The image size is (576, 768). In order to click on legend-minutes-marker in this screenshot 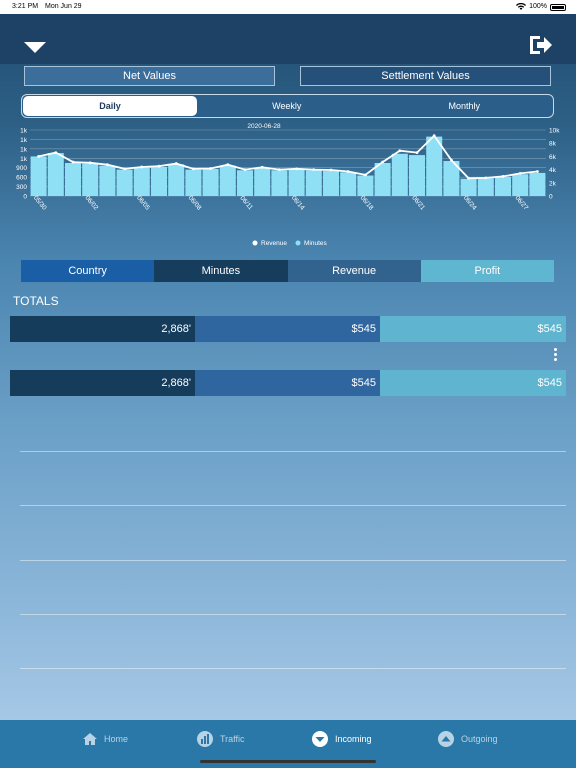, I will do `click(298, 243)`.